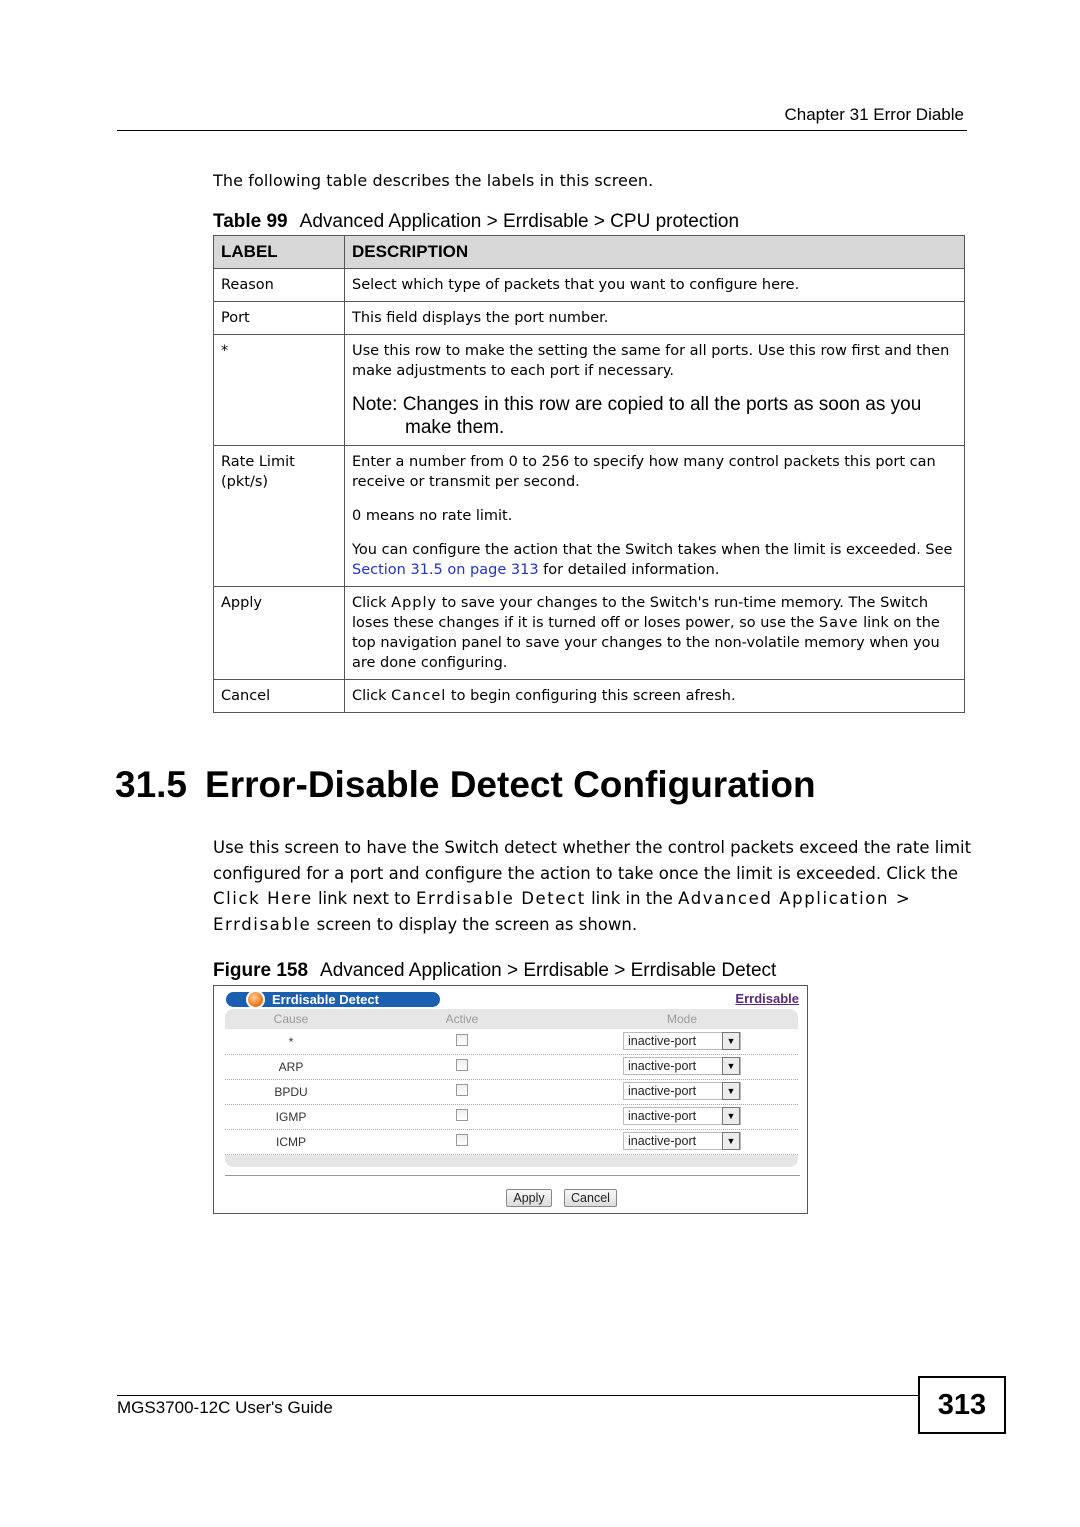 The height and width of the screenshot is (1527, 1080). Describe the element at coordinates (432, 516) in the screenshot. I see `row-description-text-2: 0 means no rate limit.` at that location.